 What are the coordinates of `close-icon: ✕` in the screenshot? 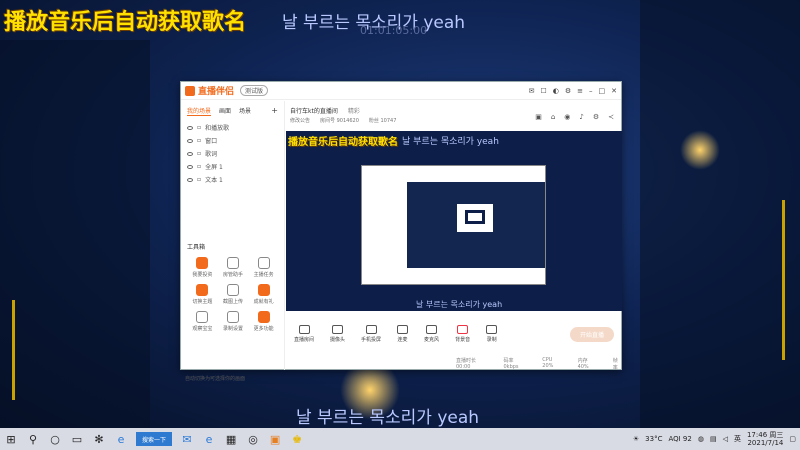 It's located at (614, 91).